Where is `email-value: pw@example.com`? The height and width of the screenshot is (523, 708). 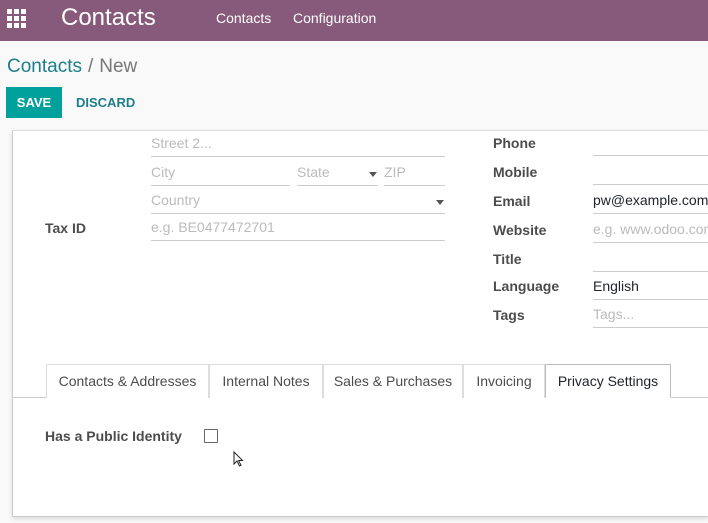 email-value: pw@example.com is located at coordinates (650, 200).